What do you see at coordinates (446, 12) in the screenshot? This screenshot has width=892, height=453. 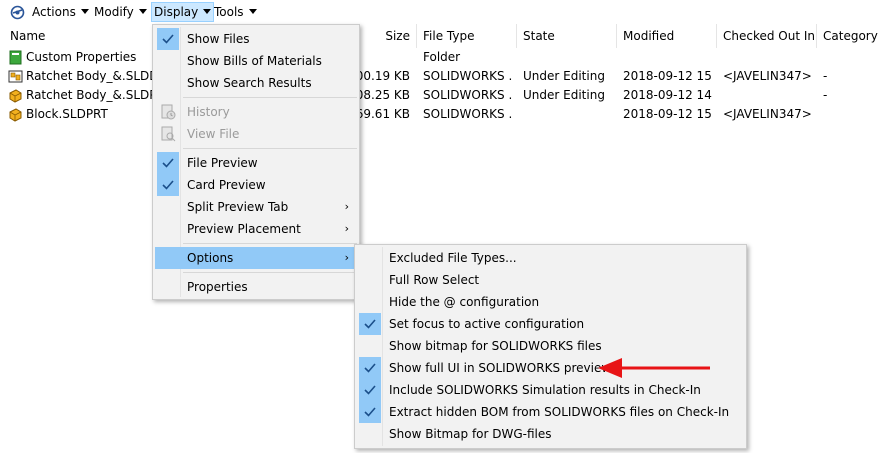 I see `menubar: Actions Modify Display Tools` at bounding box center [446, 12].